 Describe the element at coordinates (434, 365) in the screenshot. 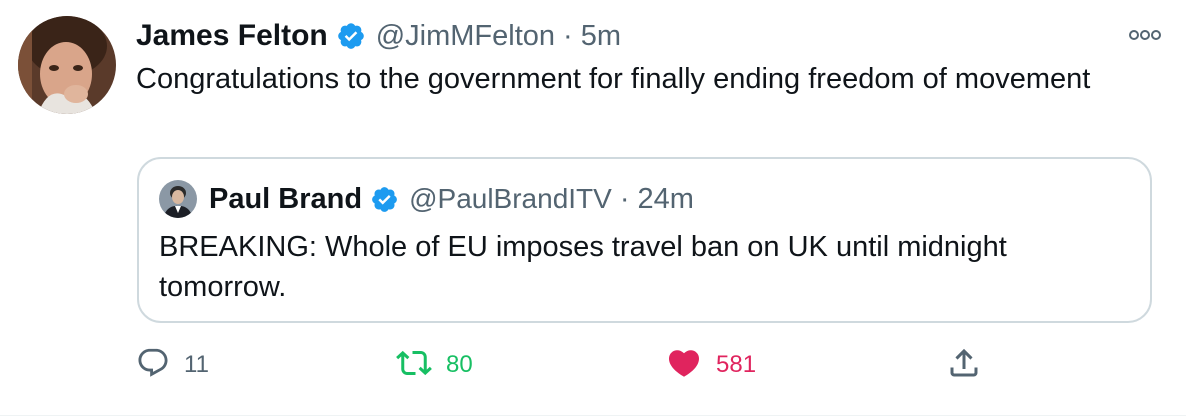

I see `retweet-button: 80` at that location.